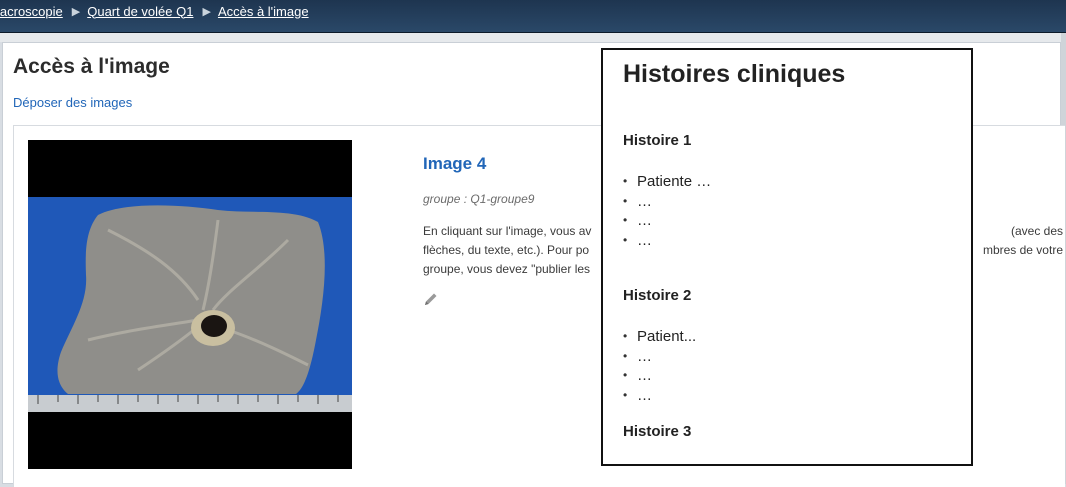 Image resolution: width=1066 pixels, height=487 pixels. I want to click on pencil-icon, so click(431, 299).